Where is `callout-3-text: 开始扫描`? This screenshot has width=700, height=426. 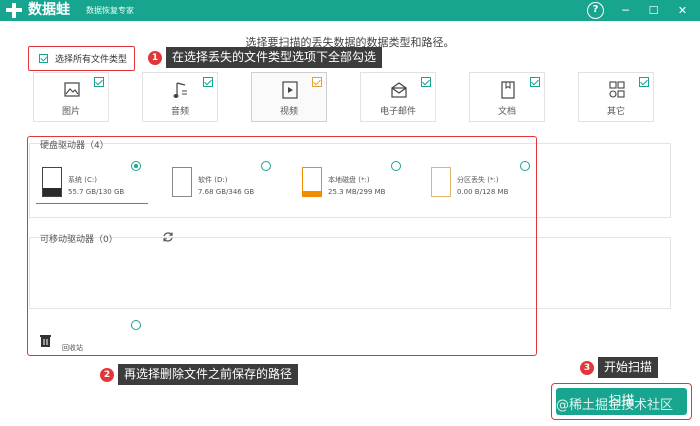 callout-3-text: 开始扫描 is located at coordinates (628, 367).